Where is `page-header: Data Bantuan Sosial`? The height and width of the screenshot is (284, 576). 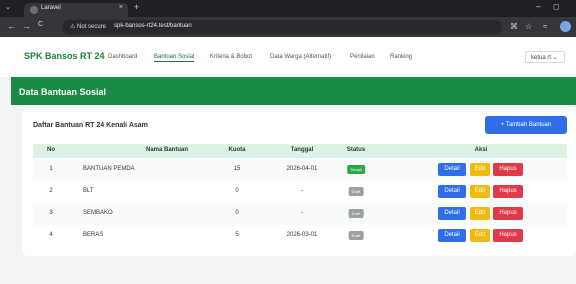
page-header: Data Bantuan Sosial is located at coordinates (293, 91).